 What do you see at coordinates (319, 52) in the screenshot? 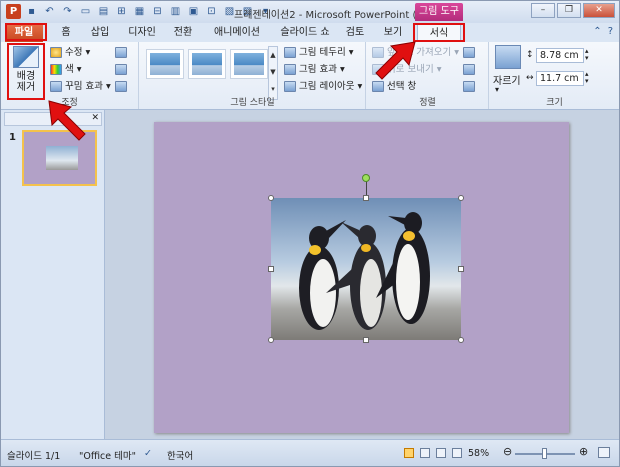
I see `picture-border-button: 그림 테두리 ▾` at bounding box center [319, 52].